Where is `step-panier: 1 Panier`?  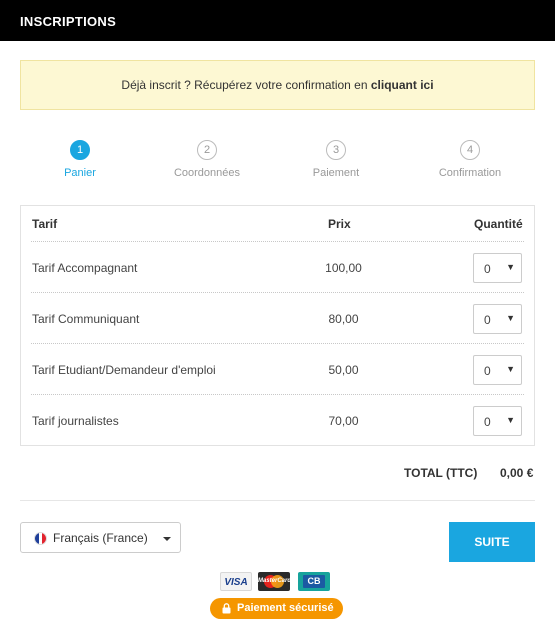 step-panier: 1 Panier is located at coordinates (80, 159).